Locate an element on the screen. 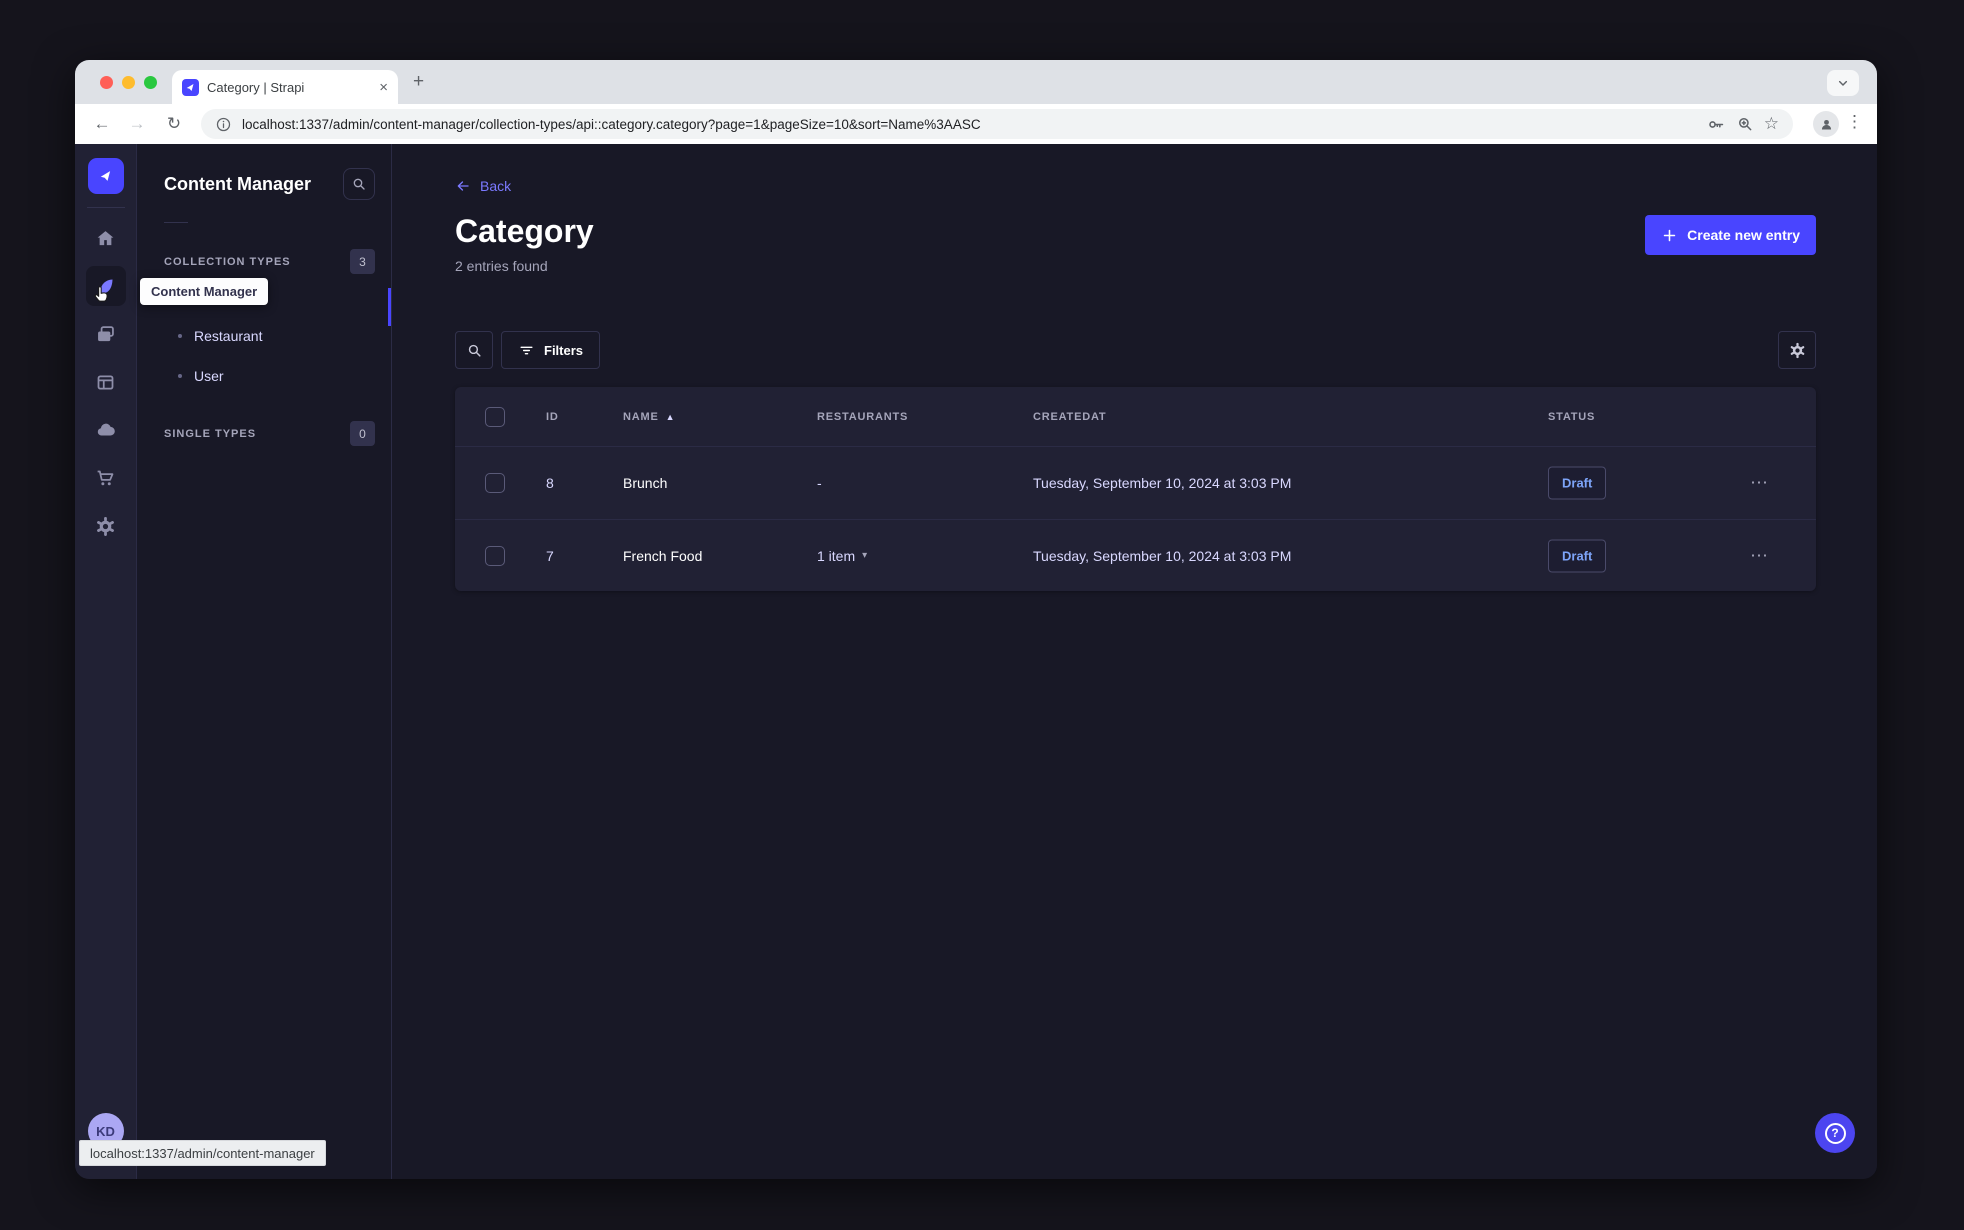  sidebar-item-settings is located at coordinates (106, 526).